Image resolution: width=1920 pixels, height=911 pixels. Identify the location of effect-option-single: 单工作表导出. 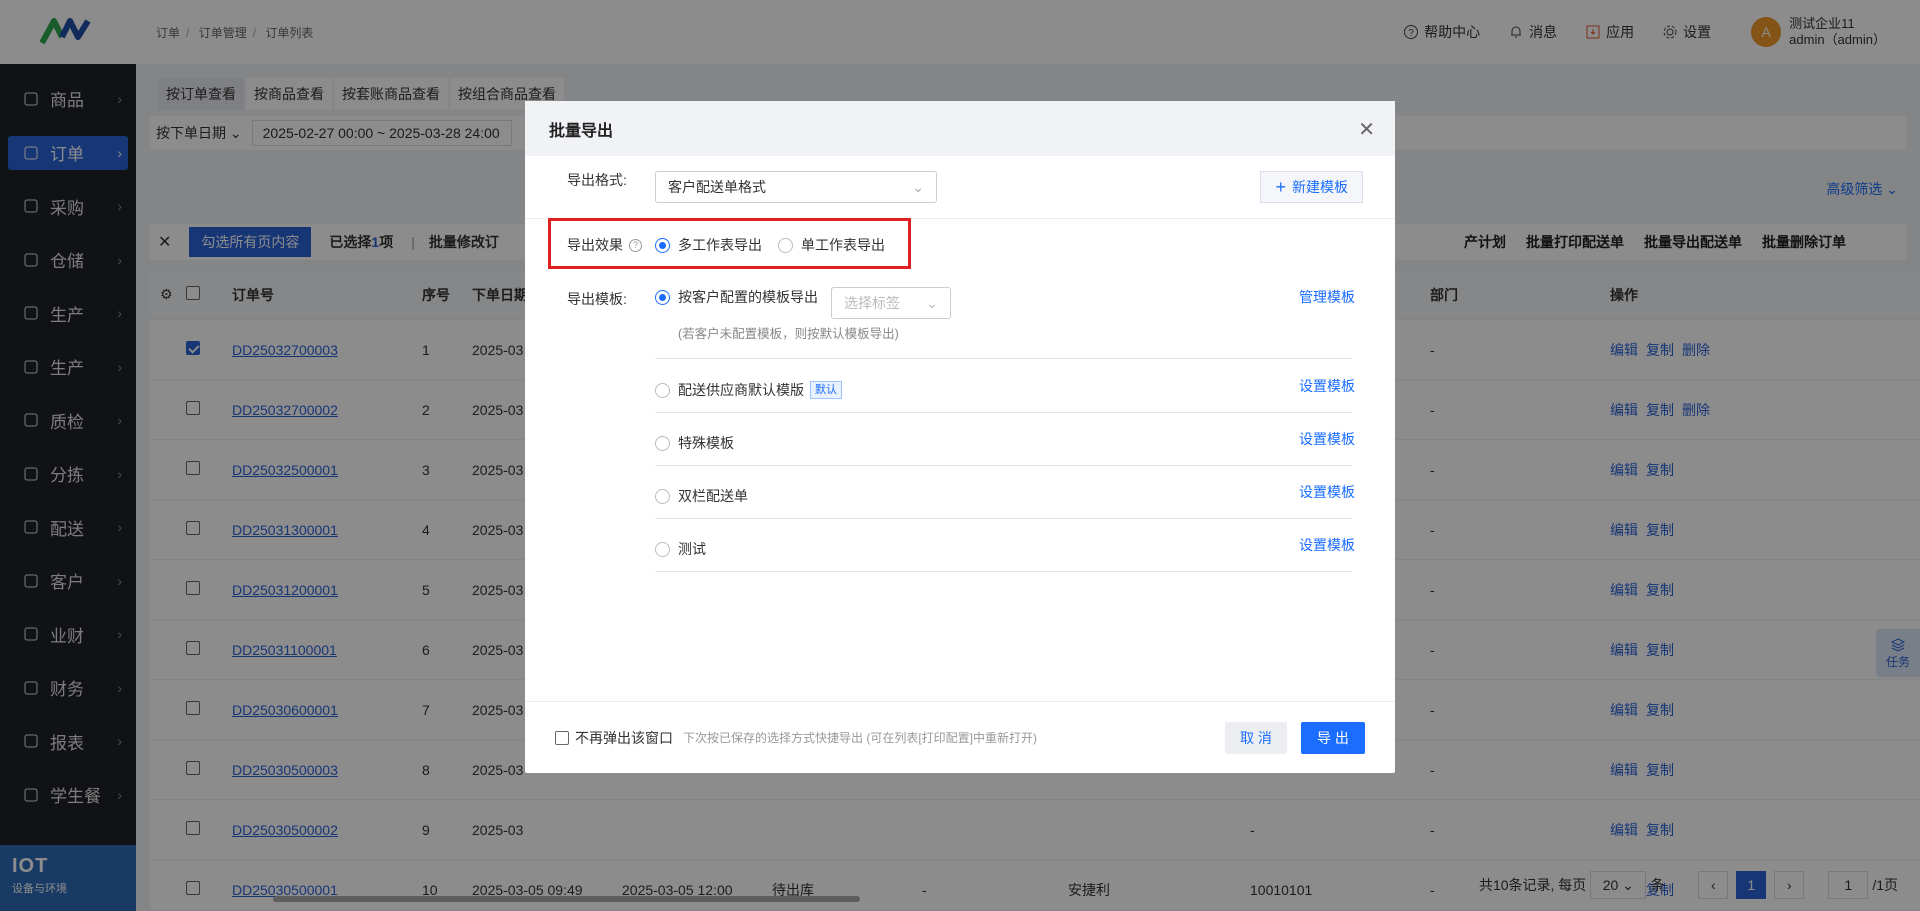
(831, 245).